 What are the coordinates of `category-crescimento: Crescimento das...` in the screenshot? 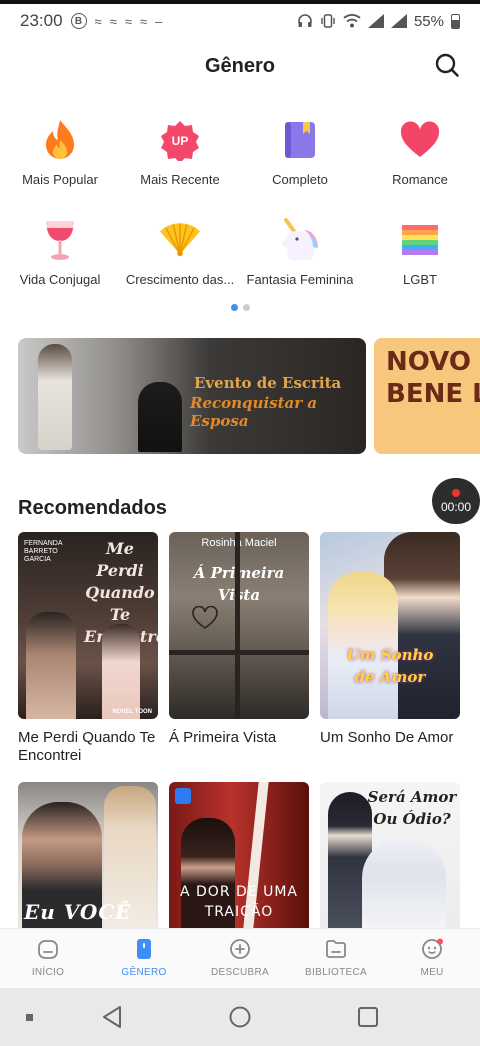 It's located at (180, 268).